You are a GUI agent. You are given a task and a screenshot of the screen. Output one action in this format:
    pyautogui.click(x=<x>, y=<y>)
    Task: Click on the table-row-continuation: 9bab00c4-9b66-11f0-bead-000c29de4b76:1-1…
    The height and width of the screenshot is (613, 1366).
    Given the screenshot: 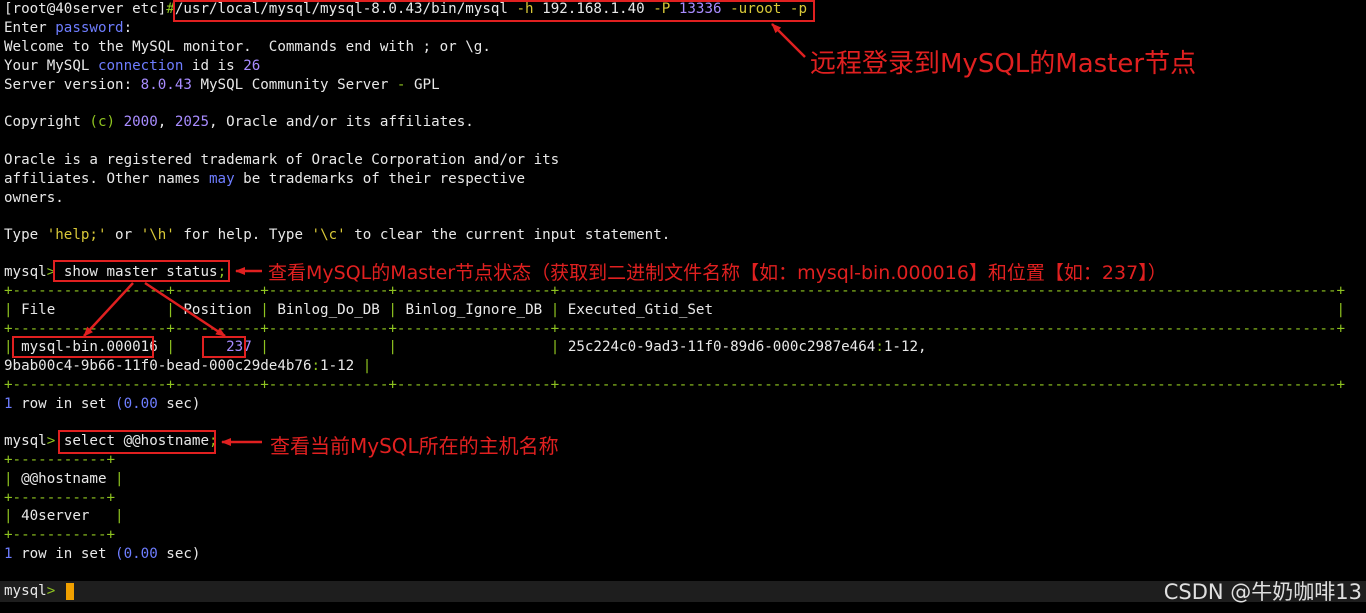 What is the action you would take?
    pyautogui.click(x=188, y=366)
    